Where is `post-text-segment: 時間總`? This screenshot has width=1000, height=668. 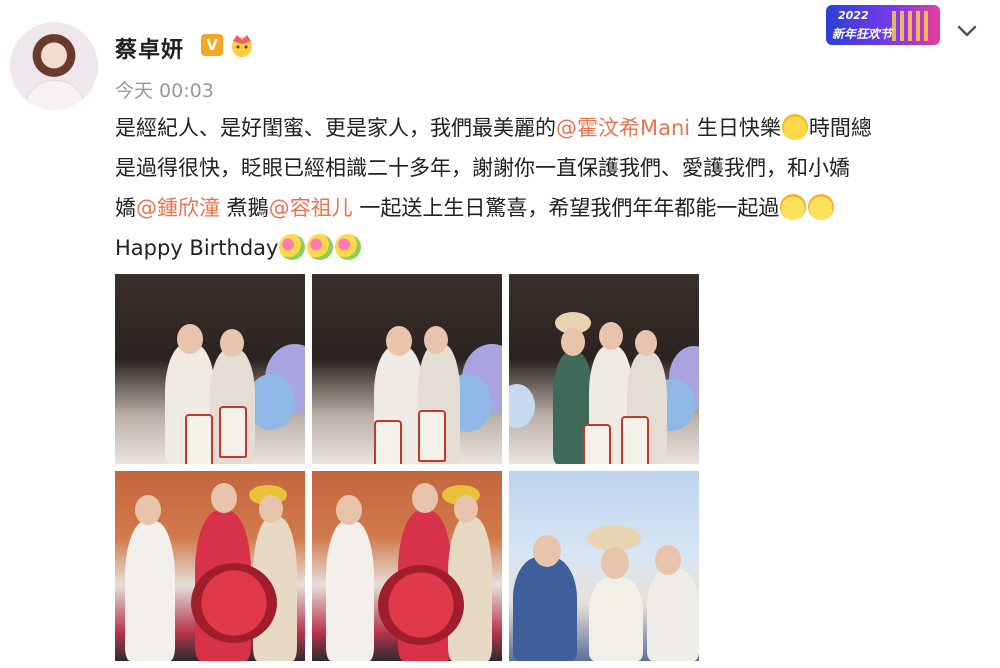
post-text-segment: 時間總 is located at coordinates (840, 128).